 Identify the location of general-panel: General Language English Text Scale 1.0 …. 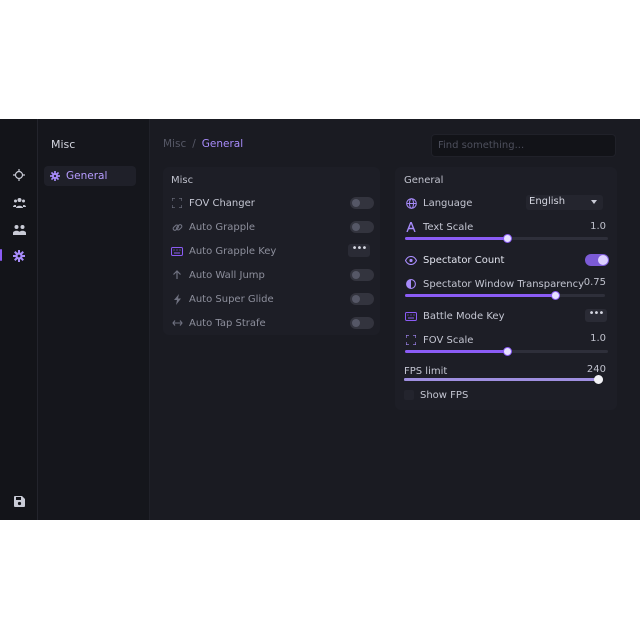
(506, 288).